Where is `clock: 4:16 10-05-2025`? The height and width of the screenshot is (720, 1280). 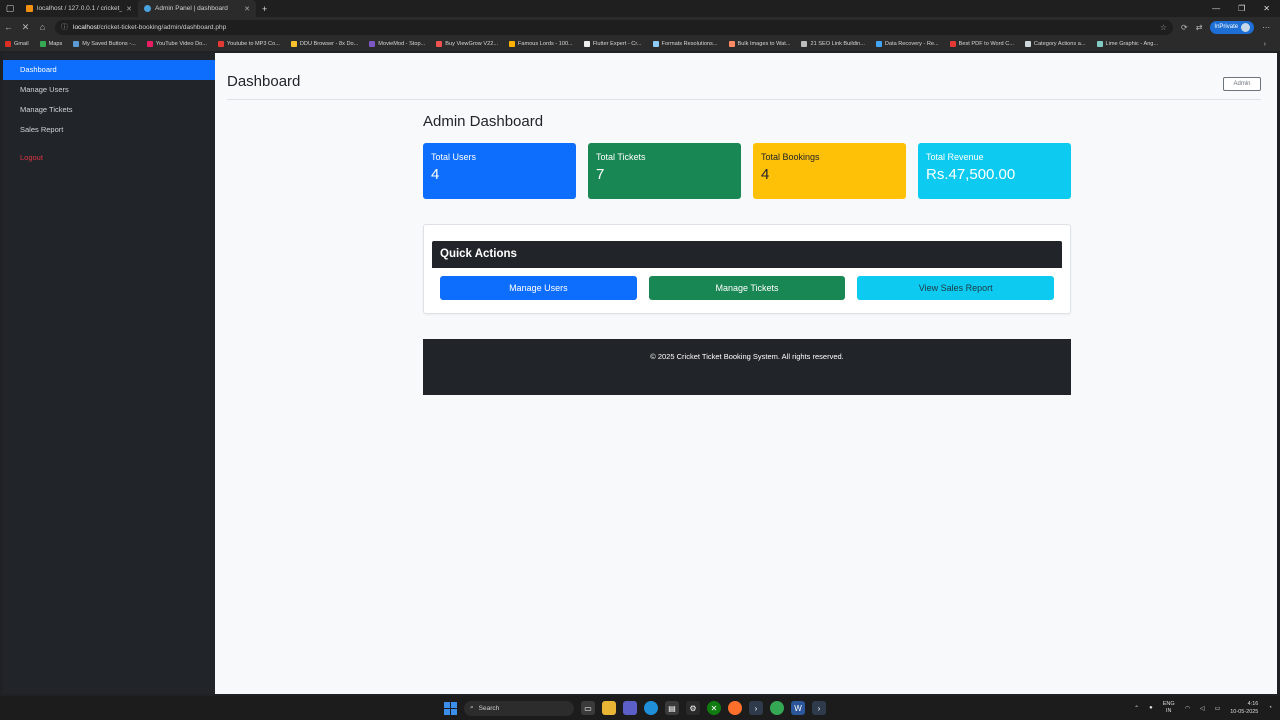
clock: 4:16 10-05-2025 is located at coordinates (1244, 708).